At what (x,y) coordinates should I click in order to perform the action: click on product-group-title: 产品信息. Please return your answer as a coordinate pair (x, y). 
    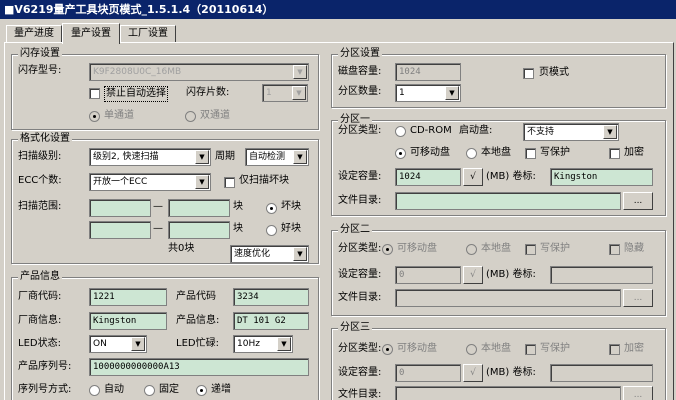
    Looking at the image, I should click on (40, 277).